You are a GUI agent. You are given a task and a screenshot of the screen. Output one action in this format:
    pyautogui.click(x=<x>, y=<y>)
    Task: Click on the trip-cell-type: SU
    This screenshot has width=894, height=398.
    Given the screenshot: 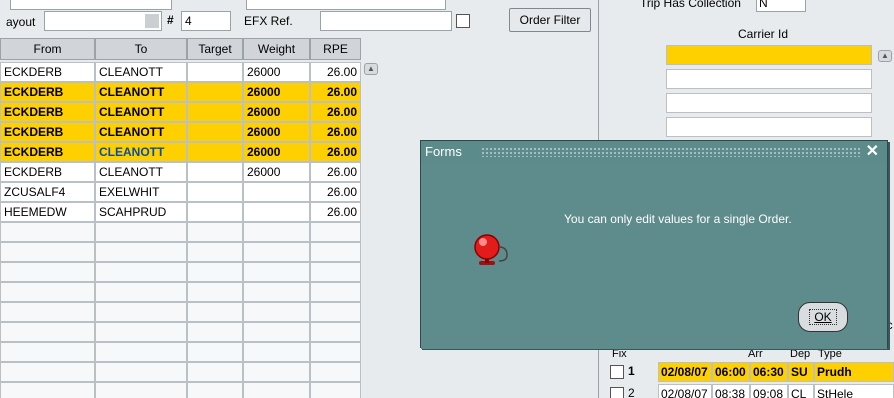 What is the action you would take?
    pyautogui.click(x=801, y=372)
    